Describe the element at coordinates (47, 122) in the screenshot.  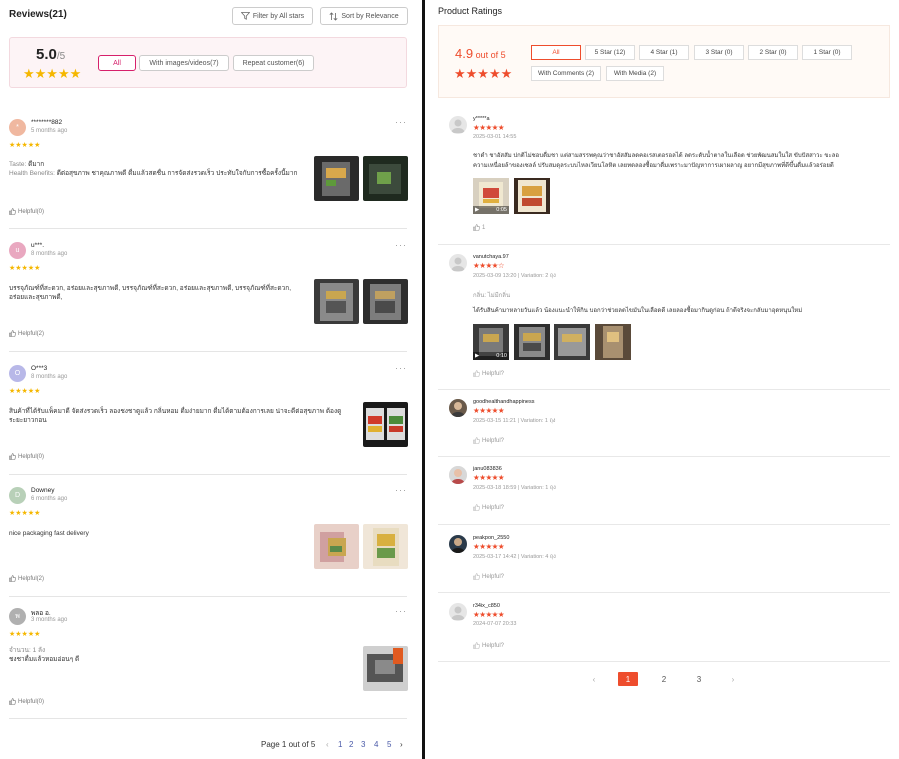
I see `reviewer-name: ********882` at that location.